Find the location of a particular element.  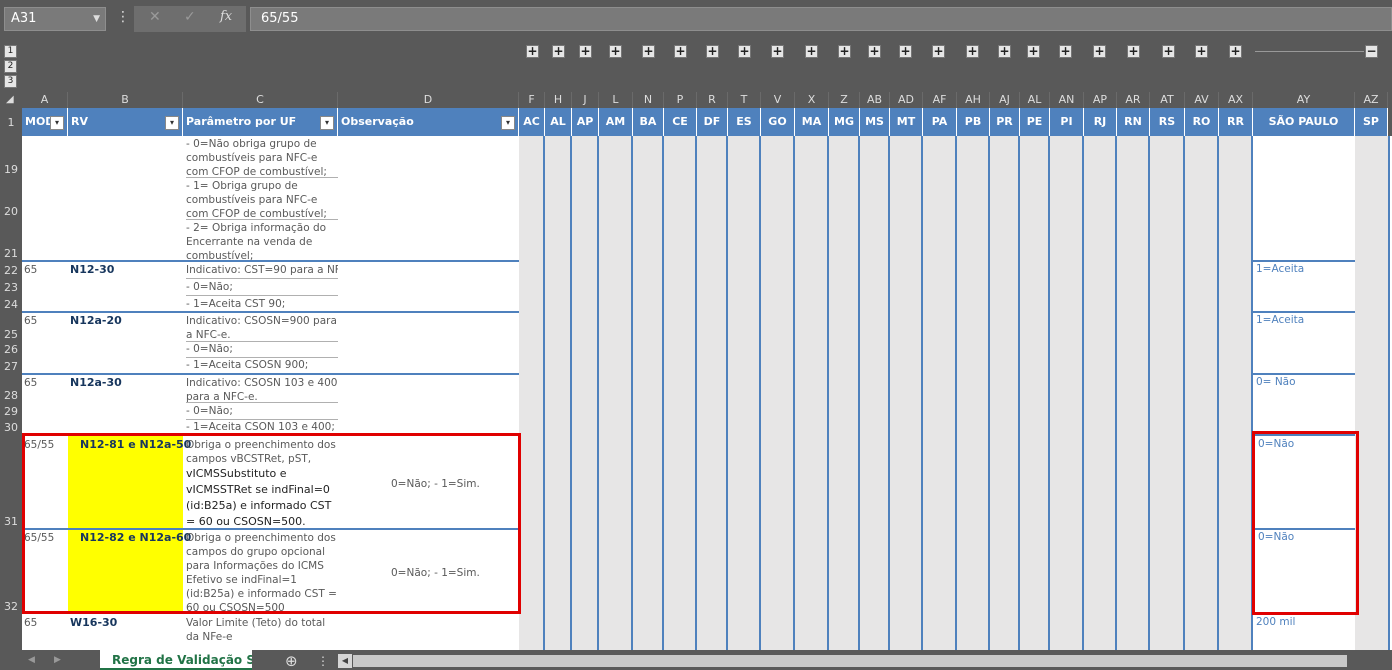

column-header: C is located at coordinates (260, 100).